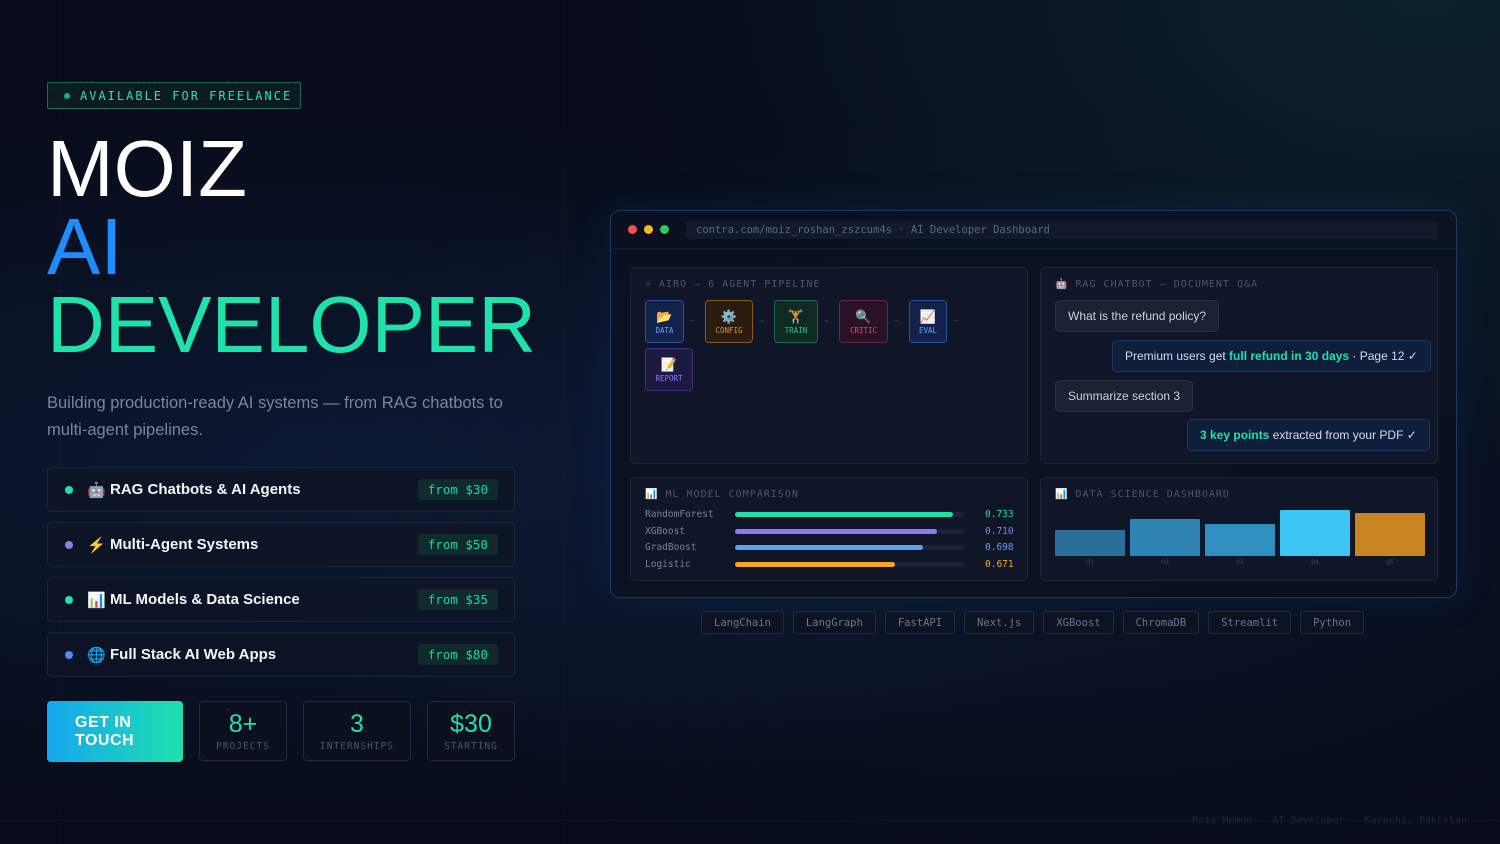  What do you see at coordinates (281, 654) in the screenshot?
I see `service-item-fullstack: 🌐 Full Stack AI Web Apps from $80` at bounding box center [281, 654].